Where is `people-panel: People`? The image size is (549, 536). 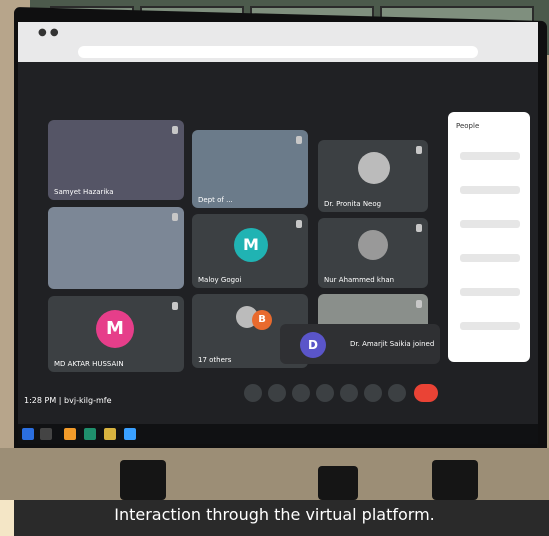 people-panel: People is located at coordinates (489, 237).